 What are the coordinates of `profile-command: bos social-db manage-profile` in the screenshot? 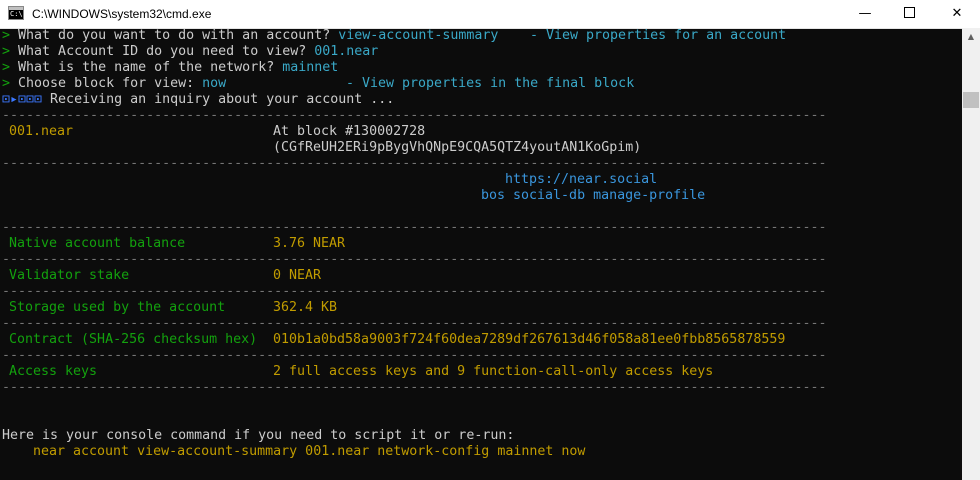 It's located at (593, 195).